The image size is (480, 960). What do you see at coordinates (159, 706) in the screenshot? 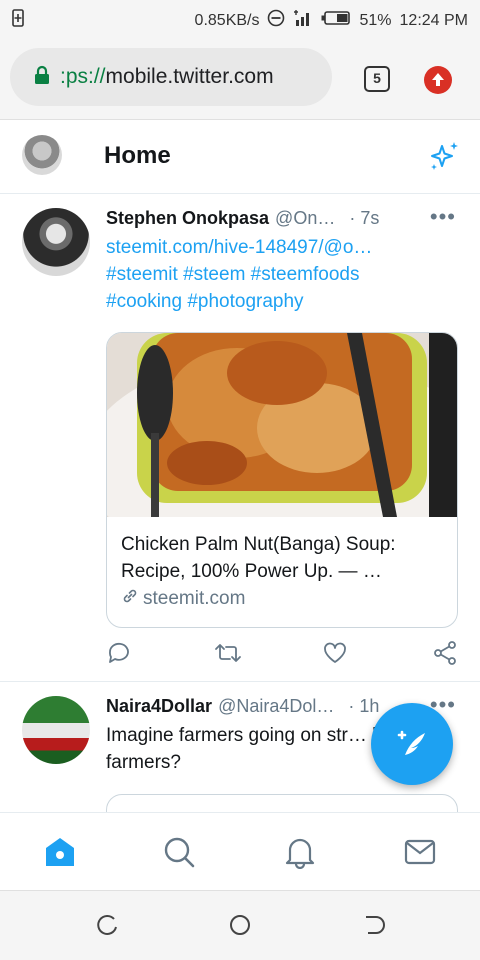
I see `author-name: Naira4Dollar` at bounding box center [159, 706].